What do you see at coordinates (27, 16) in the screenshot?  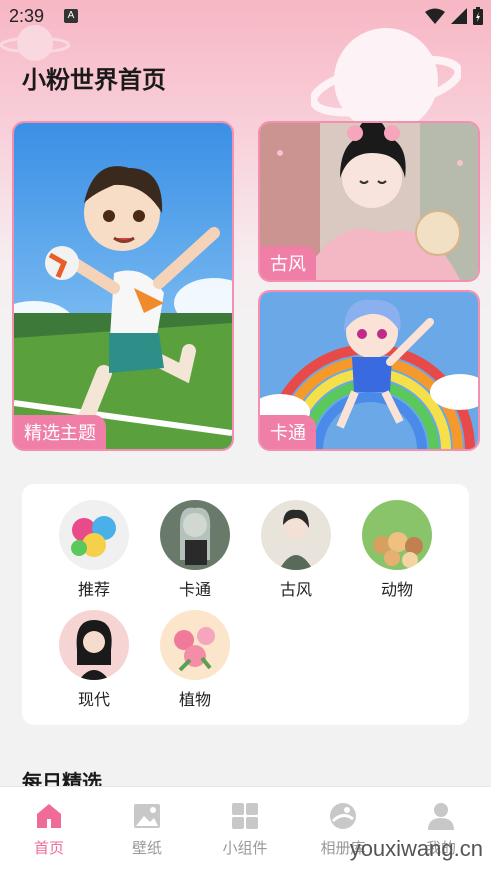 I see `status-time: 2:39` at bounding box center [27, 16].